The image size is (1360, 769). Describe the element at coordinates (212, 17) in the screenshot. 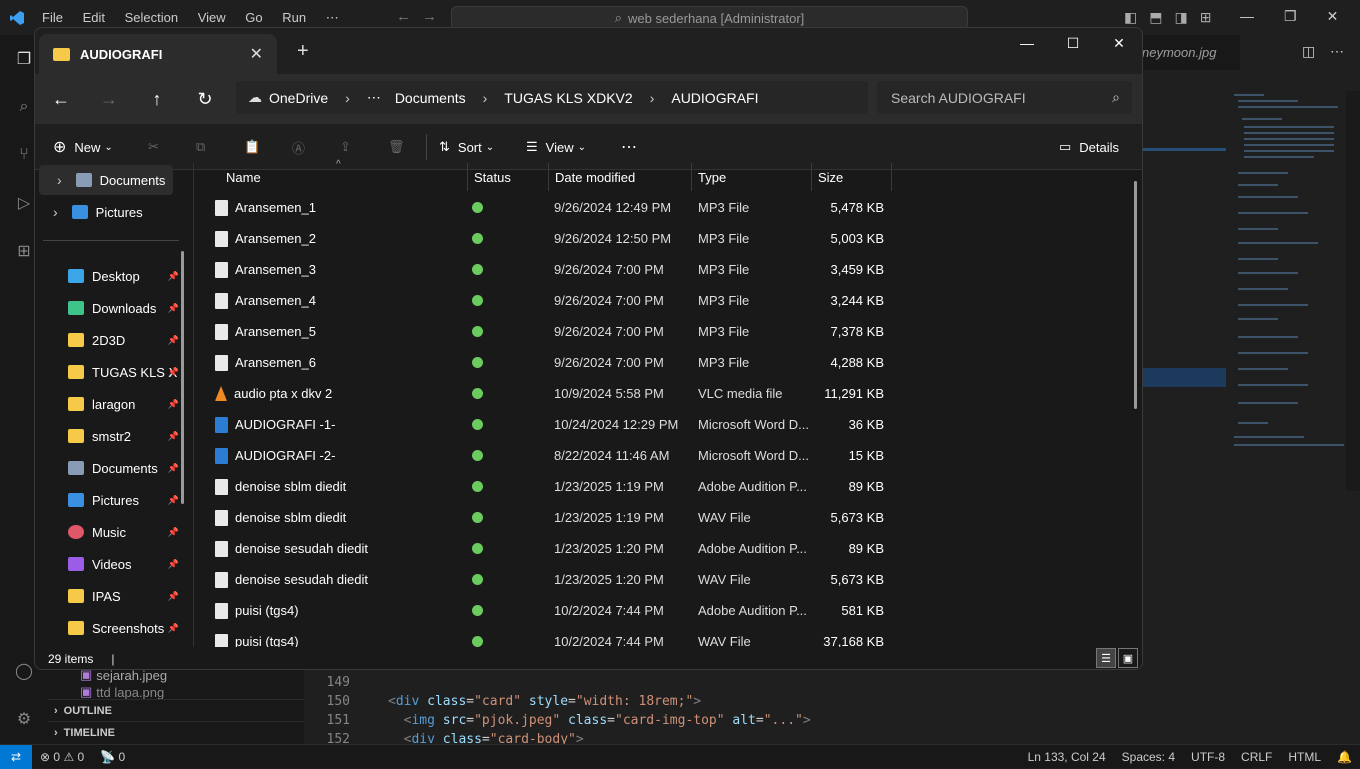

I see `menu-view: View` at that location.